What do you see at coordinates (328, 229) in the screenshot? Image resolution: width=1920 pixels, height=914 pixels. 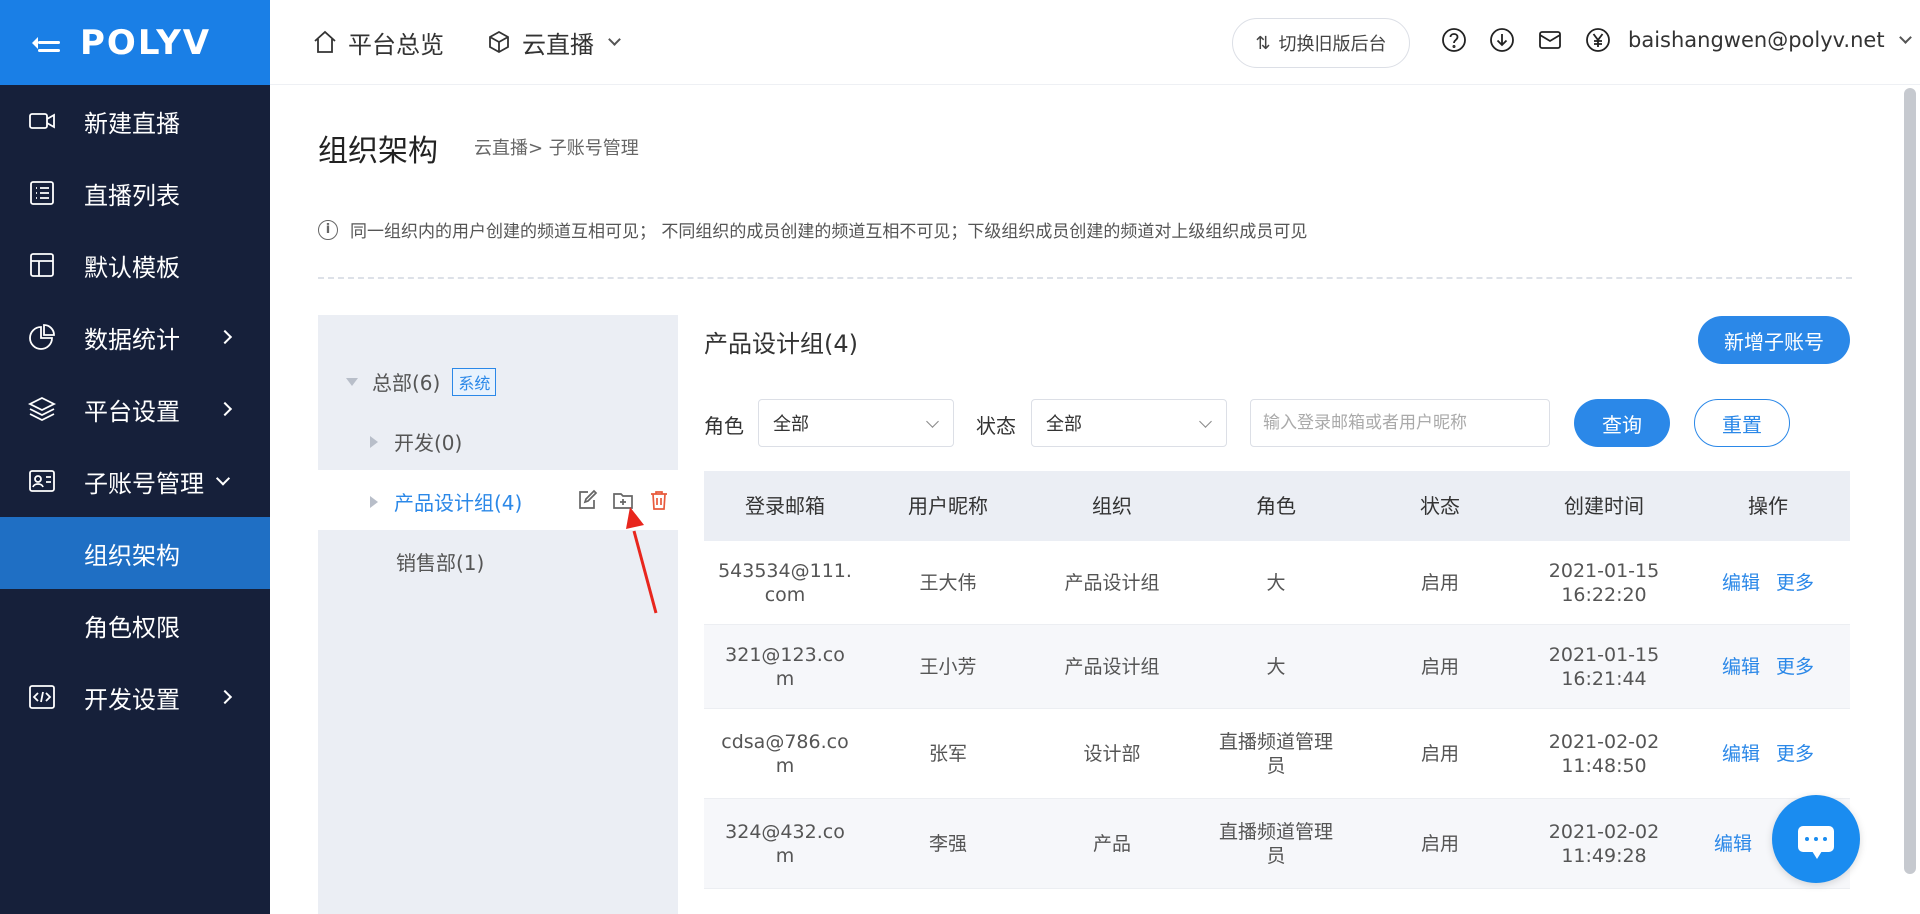 I see `info-icon: i` at bounding box center [328, 229].